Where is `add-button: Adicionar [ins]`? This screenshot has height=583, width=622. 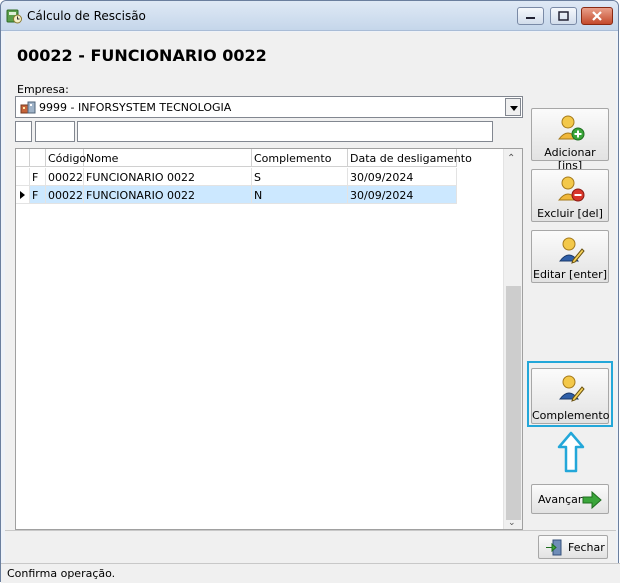
add-button: Adicionar [ins] is located at coordinates (570, 140).